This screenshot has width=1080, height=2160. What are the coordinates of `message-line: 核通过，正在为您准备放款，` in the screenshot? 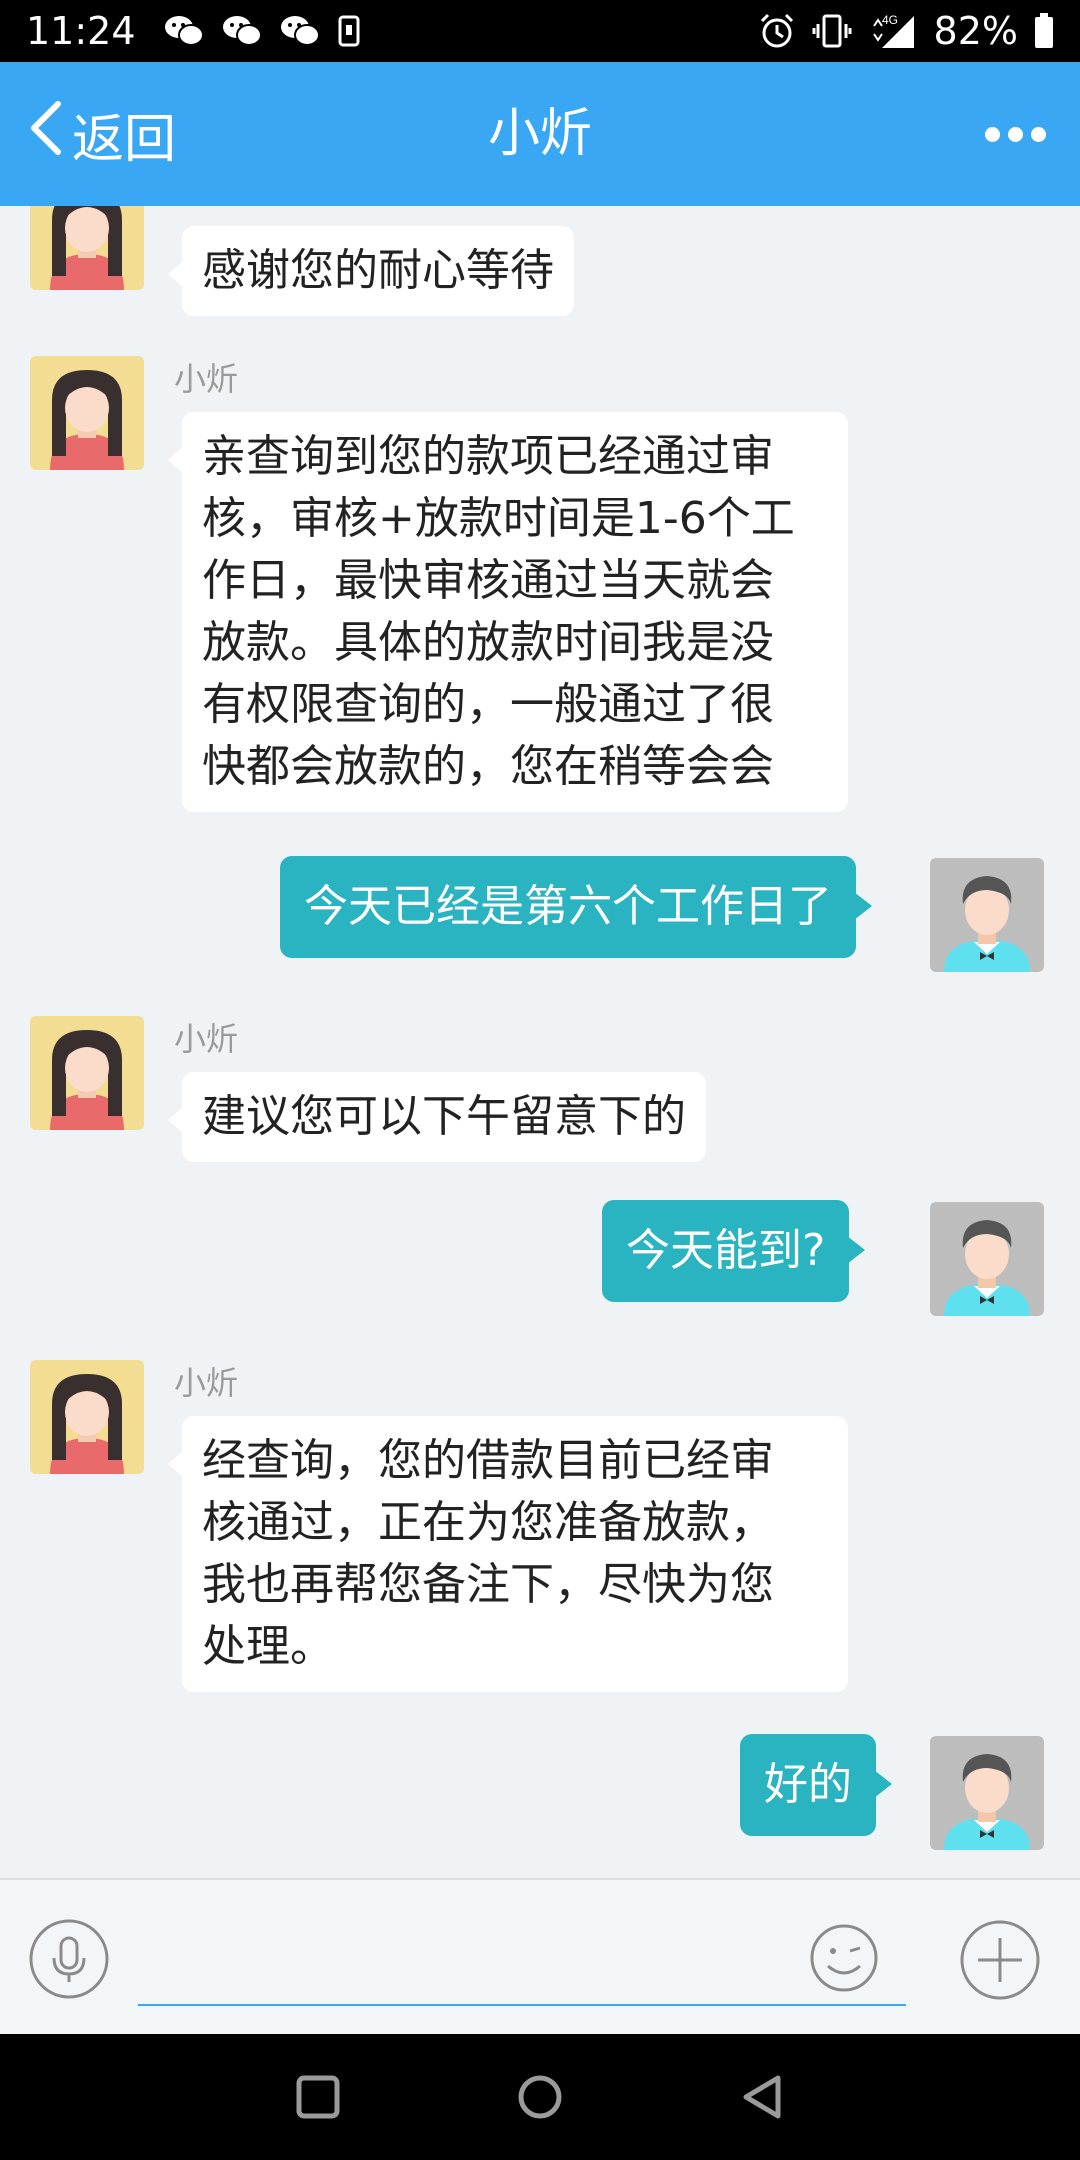 It's located at (488, 1522).